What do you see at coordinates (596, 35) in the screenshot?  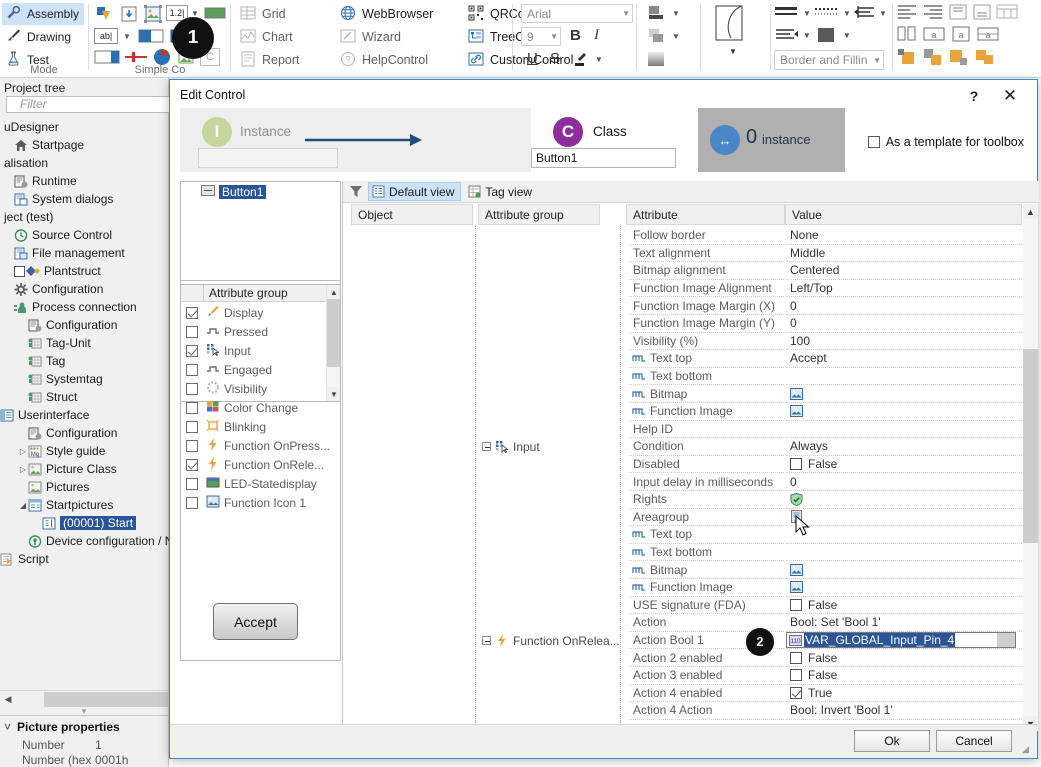 I see `italic-button: I` at bounding box center [596, 35].